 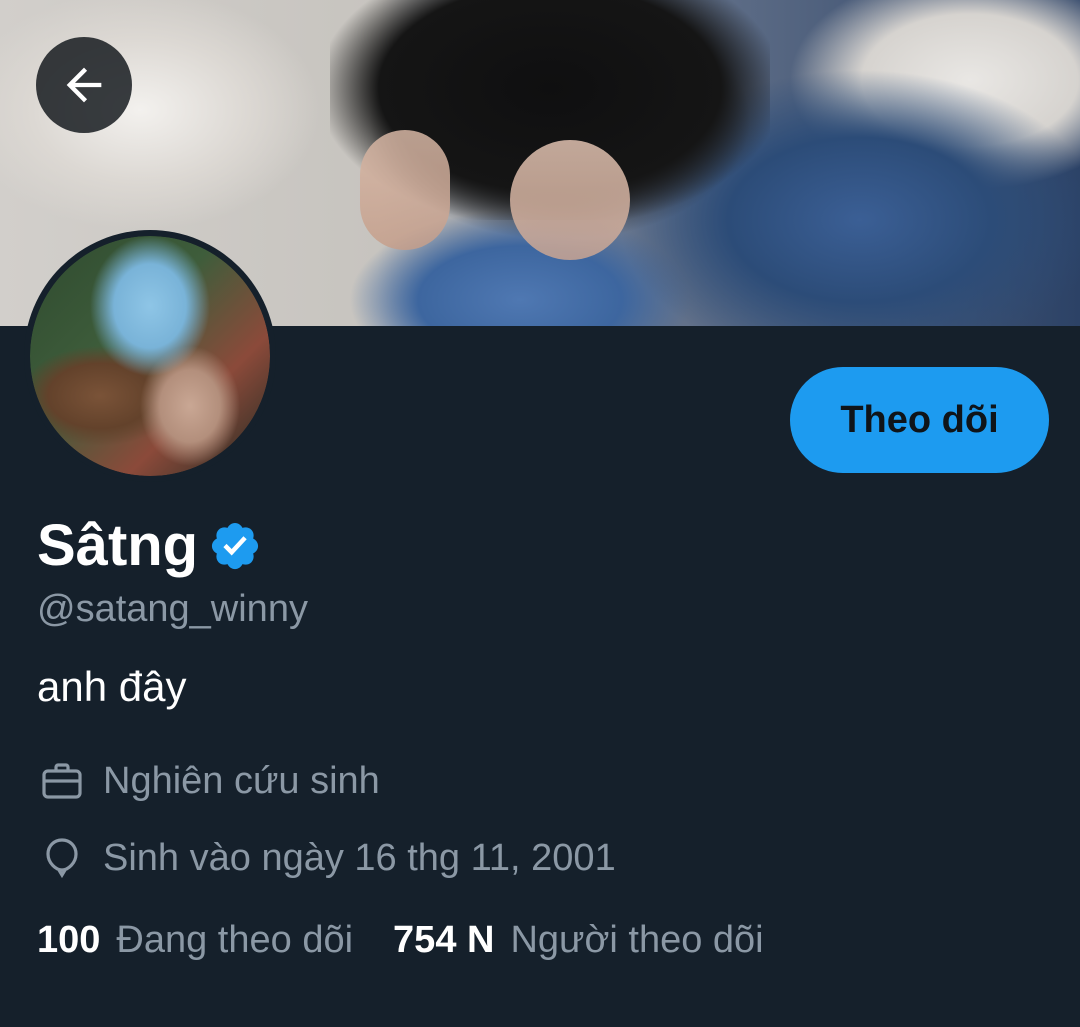 I want to click on birthday-text: Sinh vào ngày 16 thg 11, 2001, so click(x=359, y=857).